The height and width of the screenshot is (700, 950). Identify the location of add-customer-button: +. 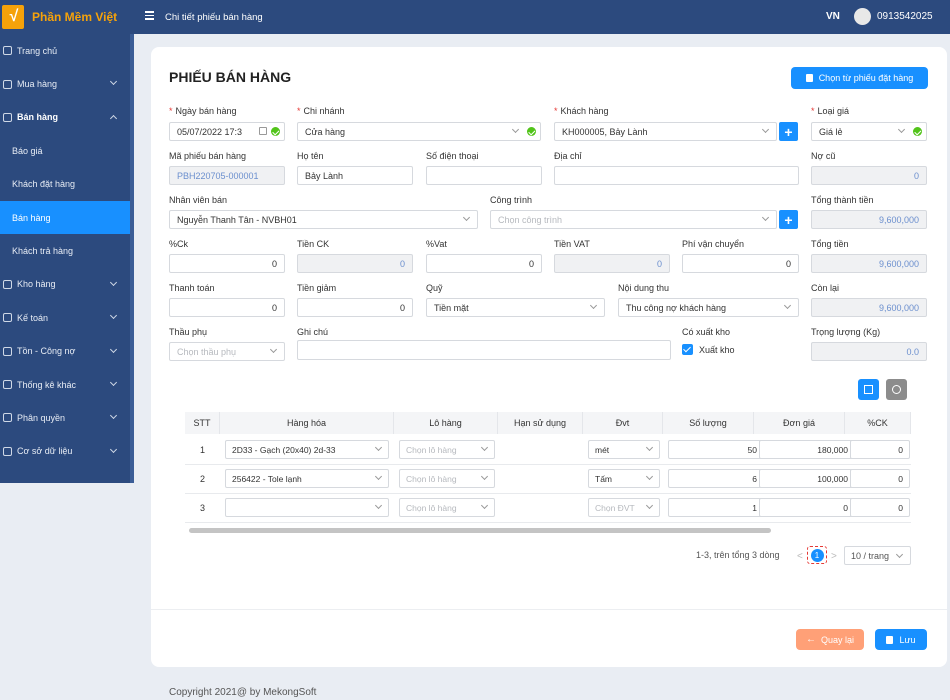
(788, 131).